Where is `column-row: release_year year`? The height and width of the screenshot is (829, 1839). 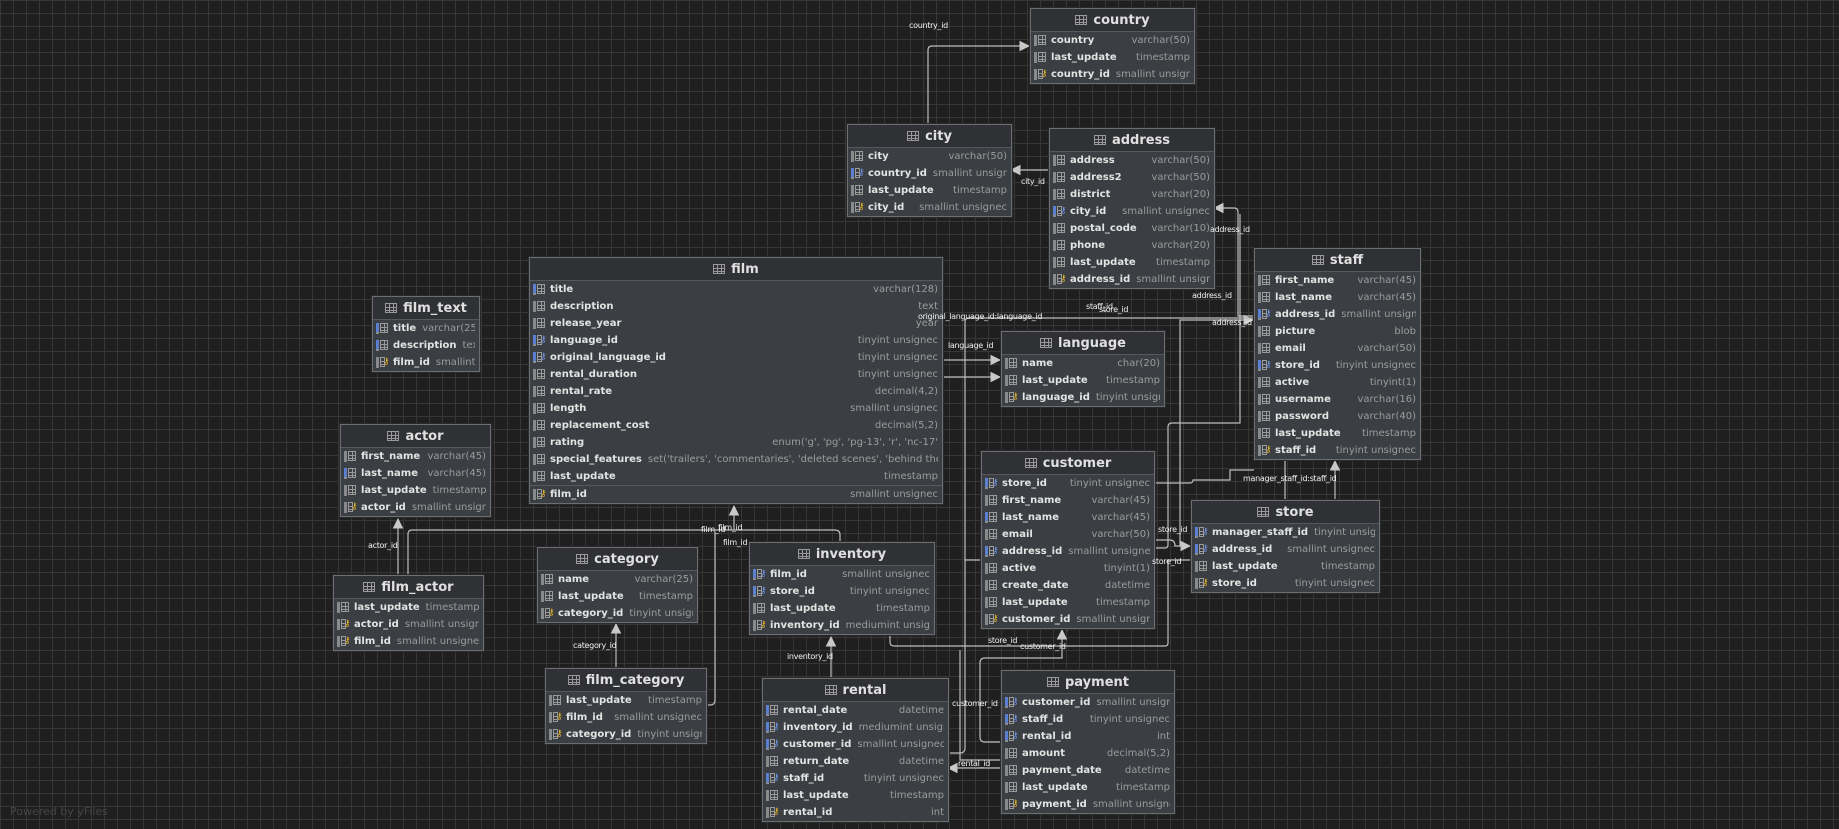 column-row: release_year year is located at coordinates (736, 323).